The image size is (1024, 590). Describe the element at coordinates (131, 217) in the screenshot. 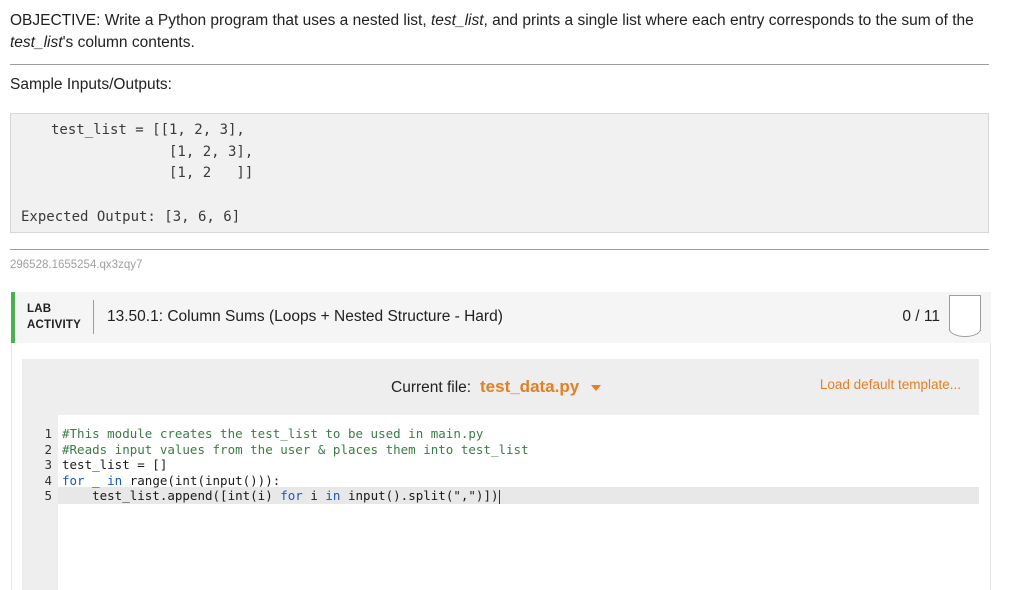

I see `expected-output: Expected Output: [3, 6, 6]` at that location.